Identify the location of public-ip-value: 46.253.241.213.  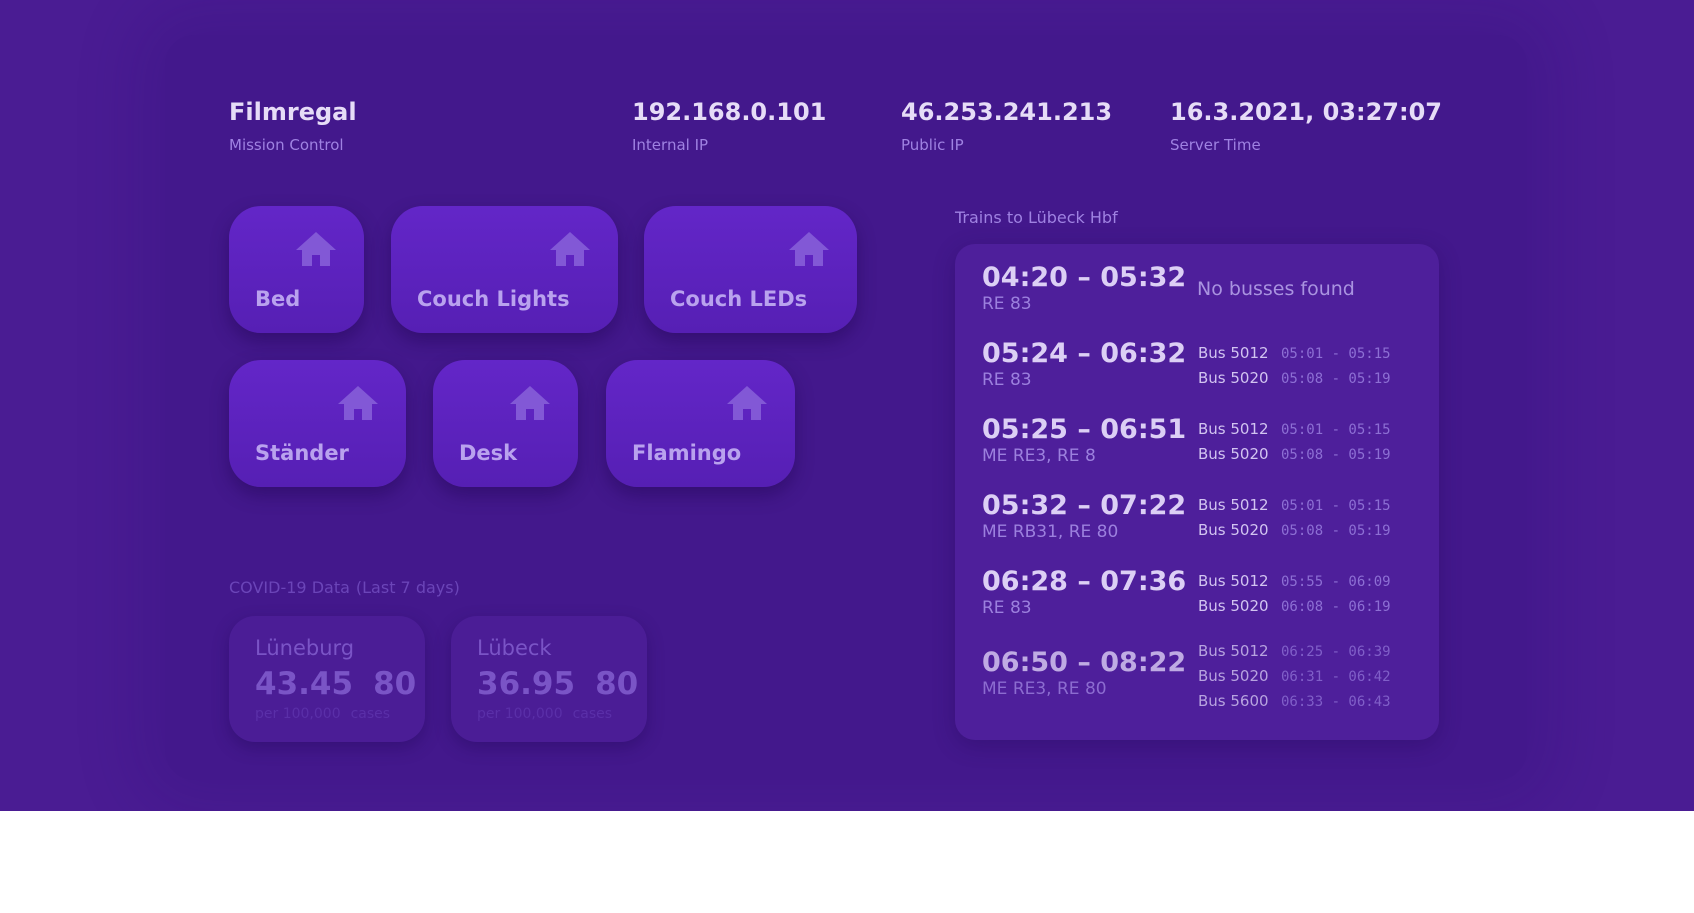
(1007, 112).